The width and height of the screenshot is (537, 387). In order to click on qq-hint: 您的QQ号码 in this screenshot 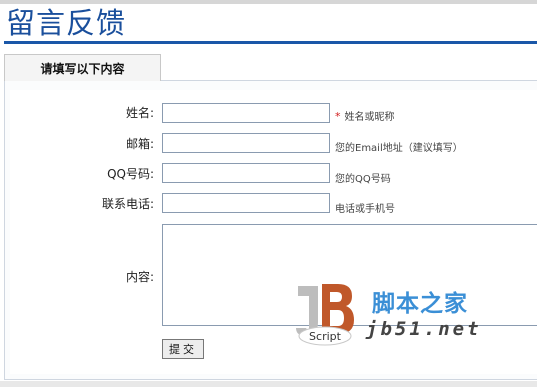, I will do `click(363, 179)`.